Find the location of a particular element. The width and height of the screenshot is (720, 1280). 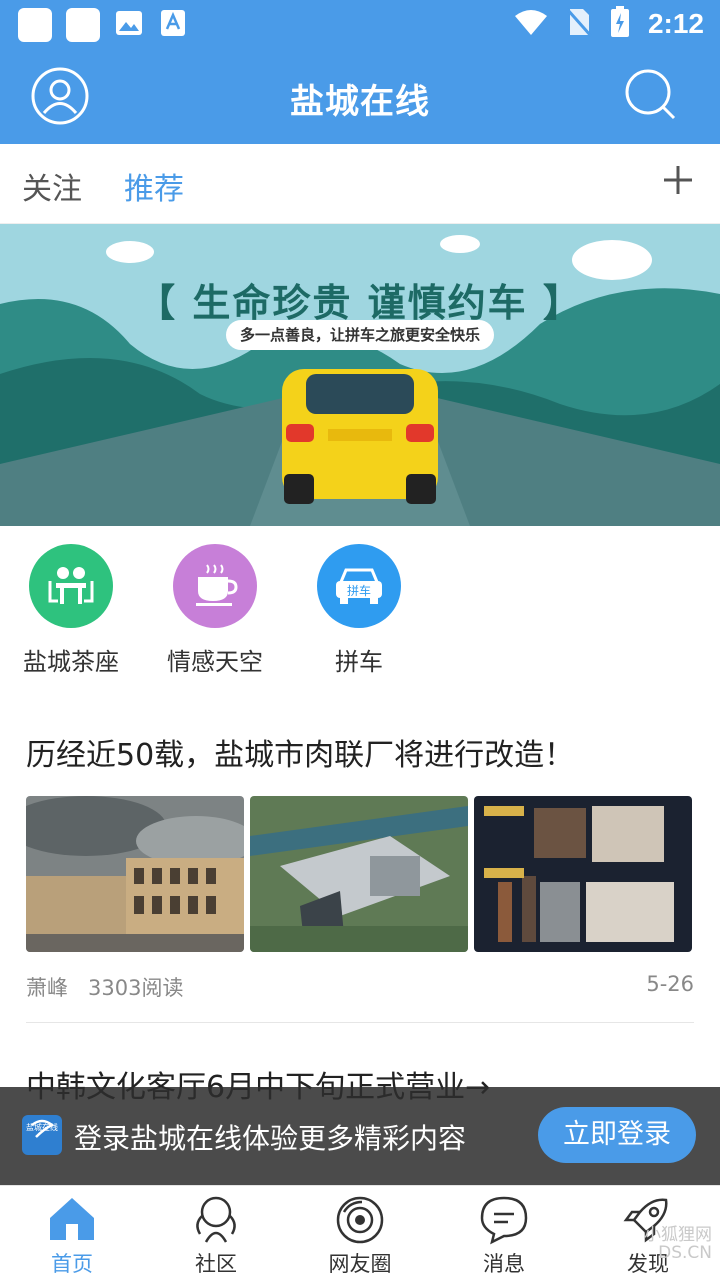

login-prompt-bar: 盐城在线 登录盐城在线体验更多精彩内容 立即登录 is located at coordinates (360, 1136).